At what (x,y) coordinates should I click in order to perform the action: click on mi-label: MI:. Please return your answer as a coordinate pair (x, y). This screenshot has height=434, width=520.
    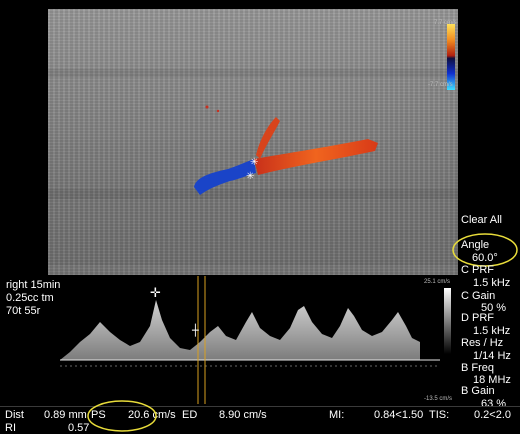
    Looking at the image, I should click on (337, 415).